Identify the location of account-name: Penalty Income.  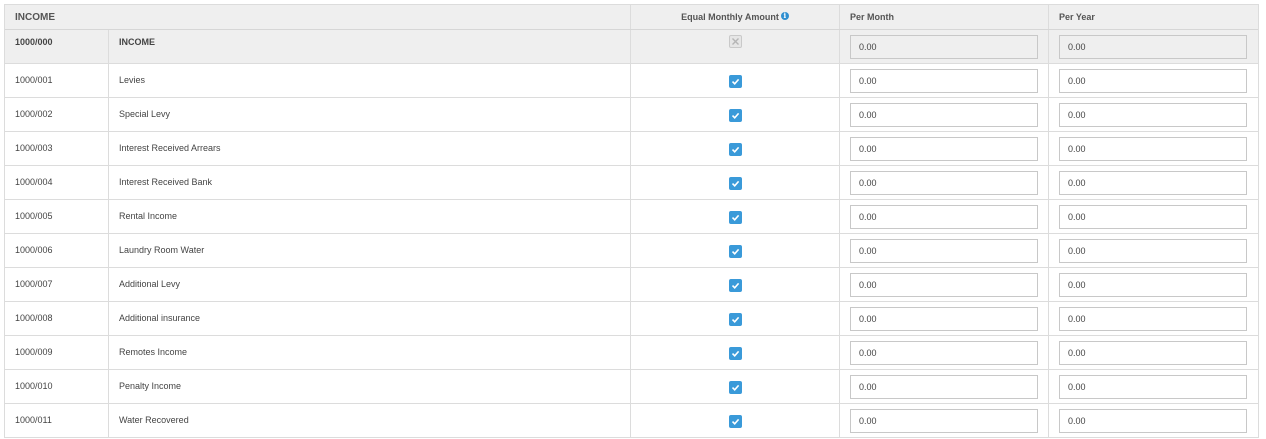
(370, 386).